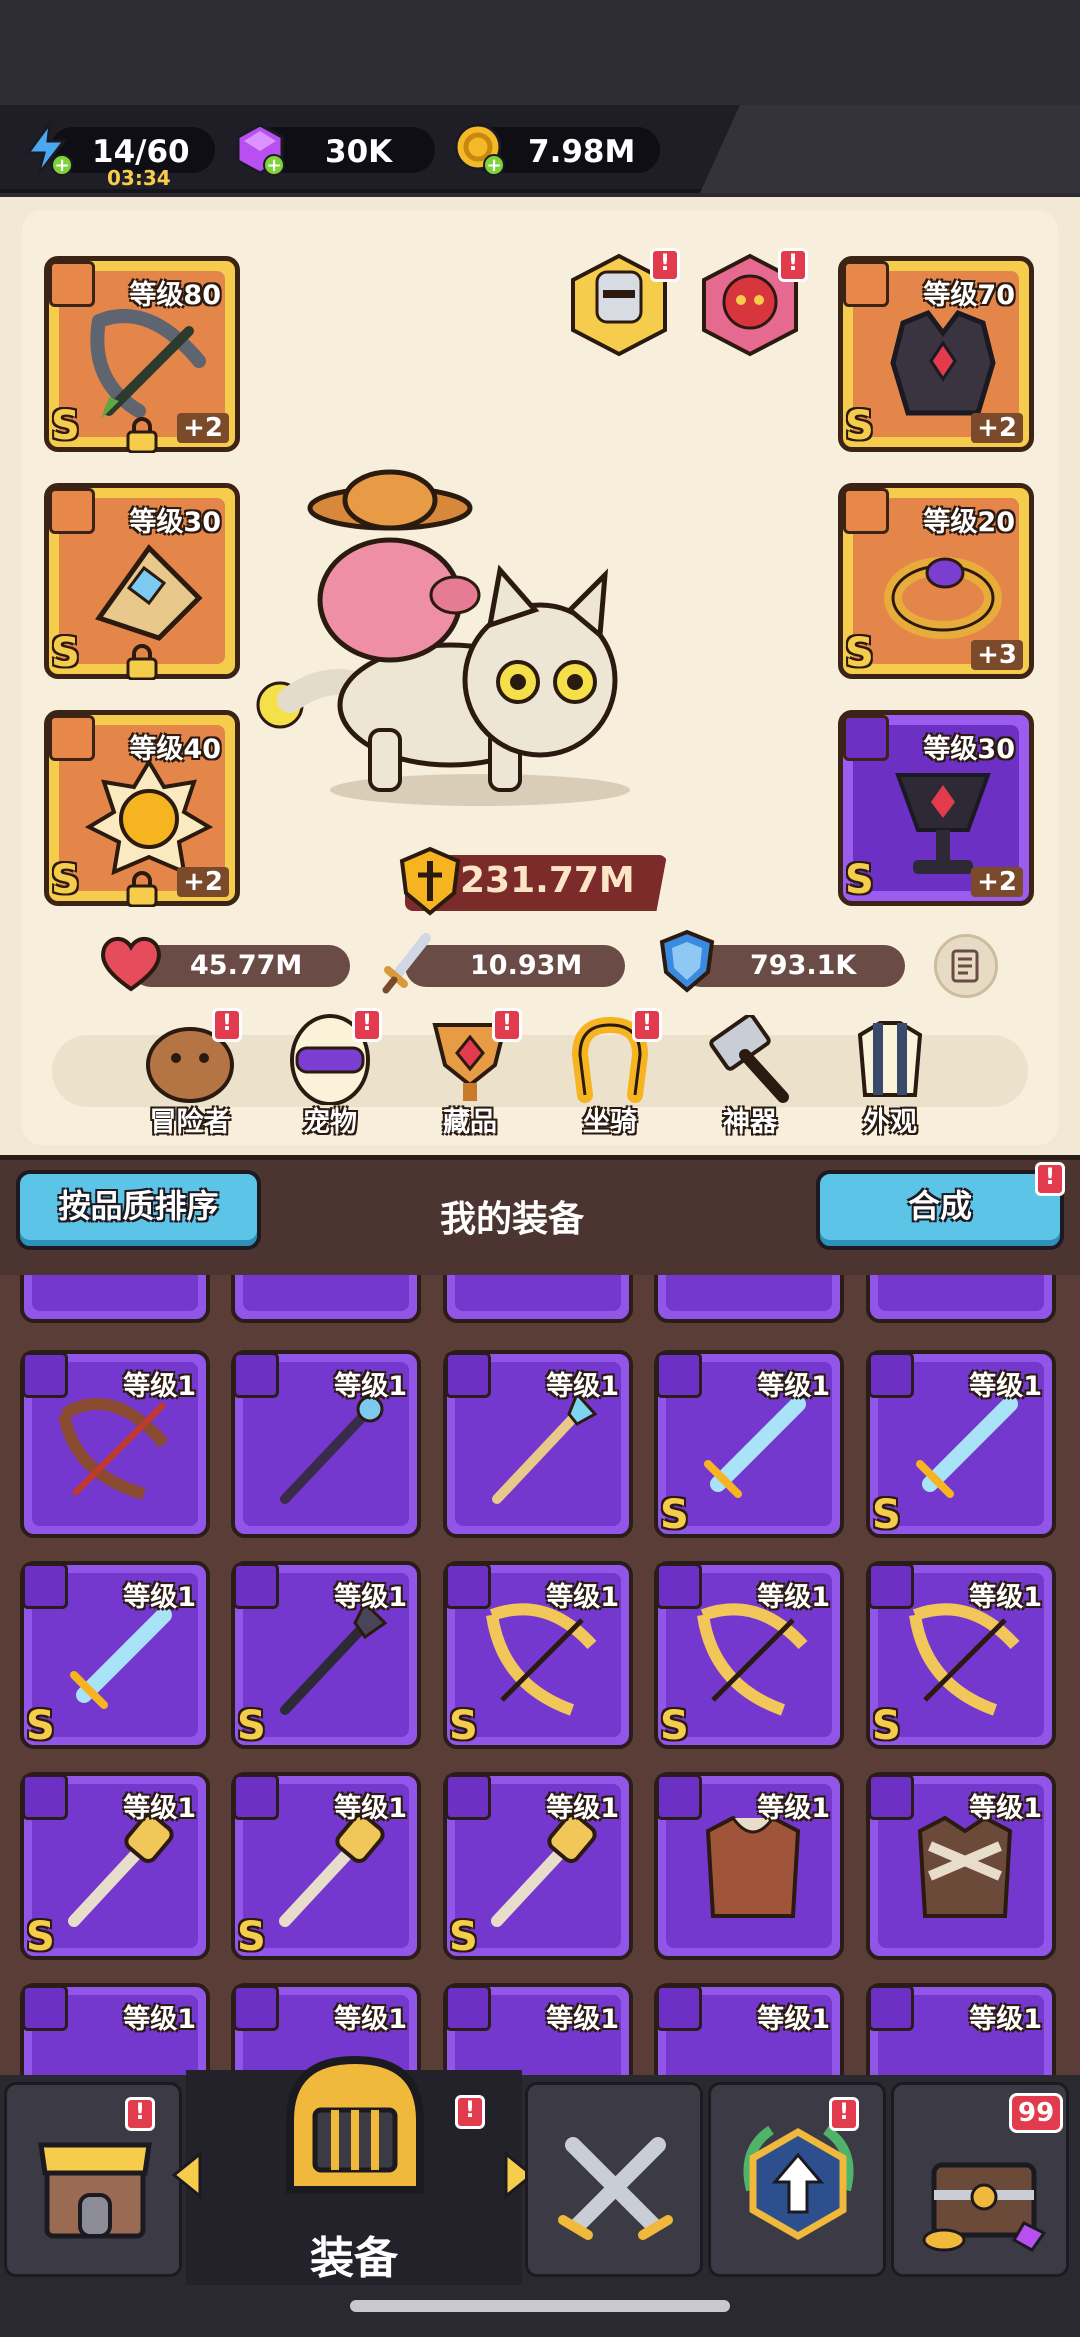 The image size is (1080, 2337). What do you see at coordinates (890, 1074) in the screenshot?
I see `menu-appearance: 外观` at bounding box center [890, 1074].